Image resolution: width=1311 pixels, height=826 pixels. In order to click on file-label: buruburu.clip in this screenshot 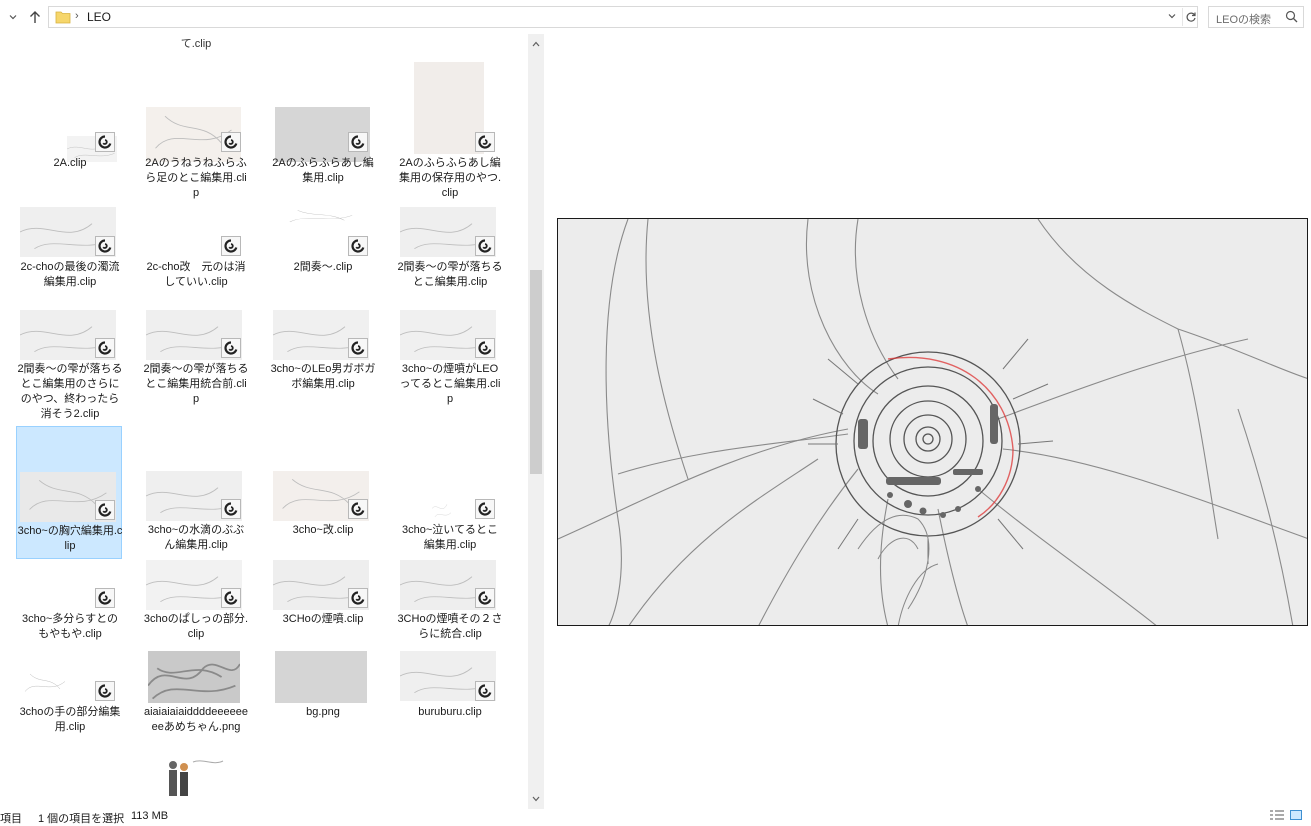, I will do `click(450, 712)`.